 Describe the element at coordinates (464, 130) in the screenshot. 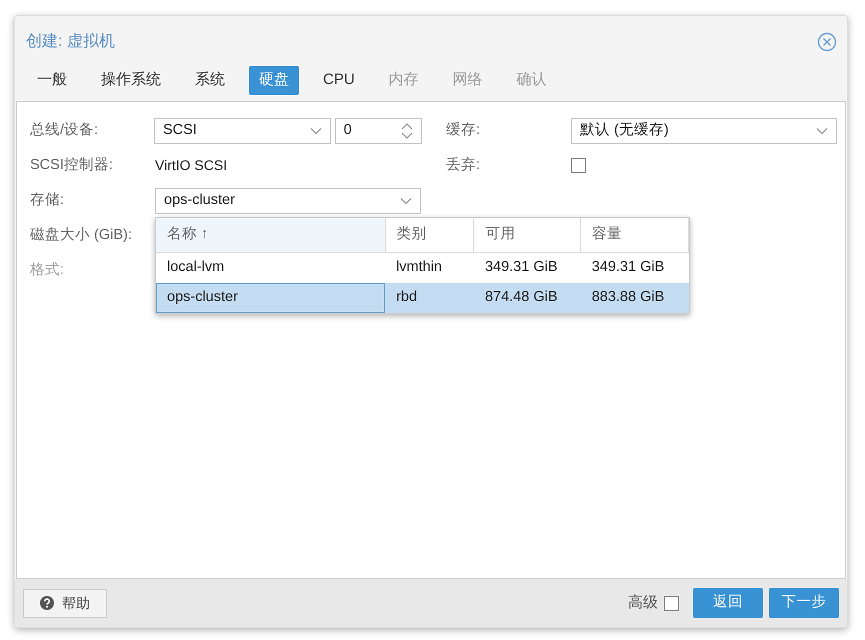

I see `field-label: 缓存:` at that location.